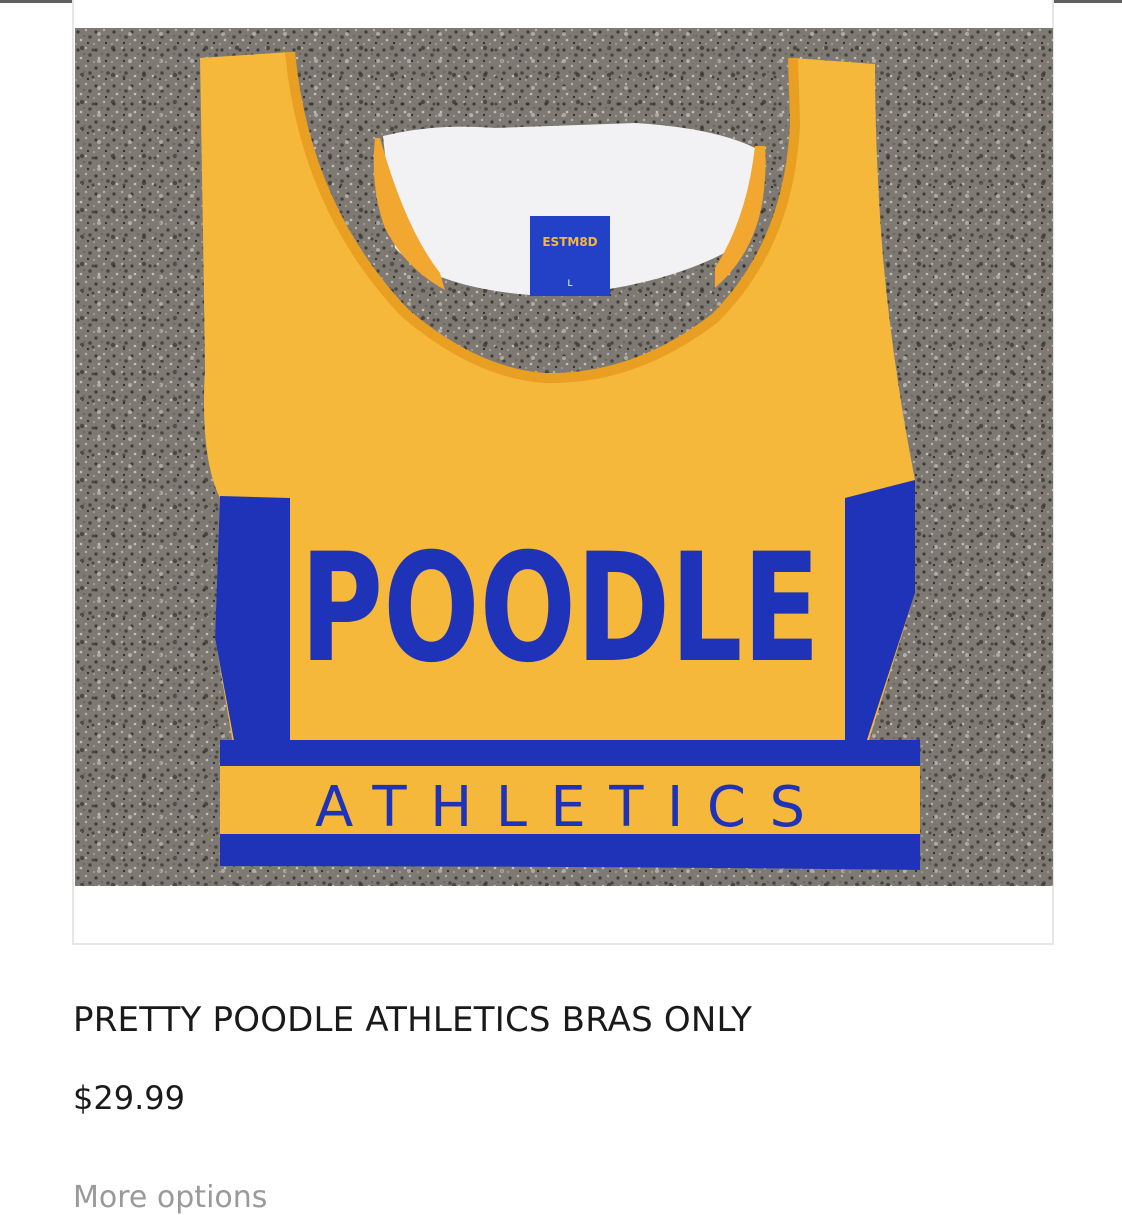 Image resolution: width=1122 pixels, height=1215 pixels. I want to click on more-options-link: More options, so click(170, 1197).